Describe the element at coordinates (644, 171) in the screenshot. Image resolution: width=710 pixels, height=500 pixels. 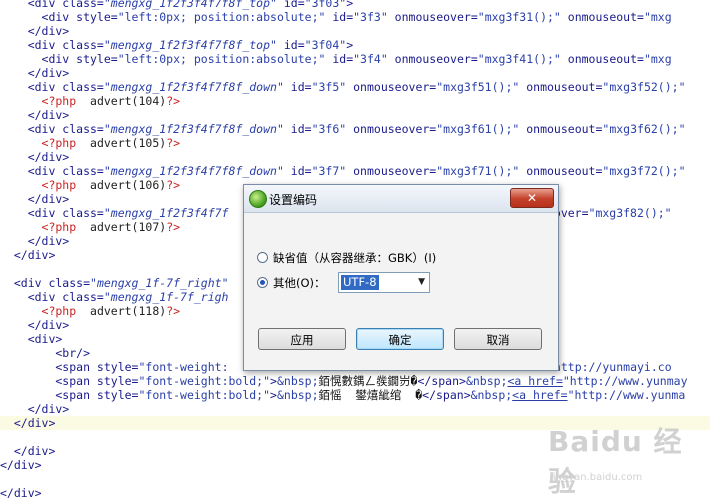
I see `code-token: "mxg3f72();"` at that location.